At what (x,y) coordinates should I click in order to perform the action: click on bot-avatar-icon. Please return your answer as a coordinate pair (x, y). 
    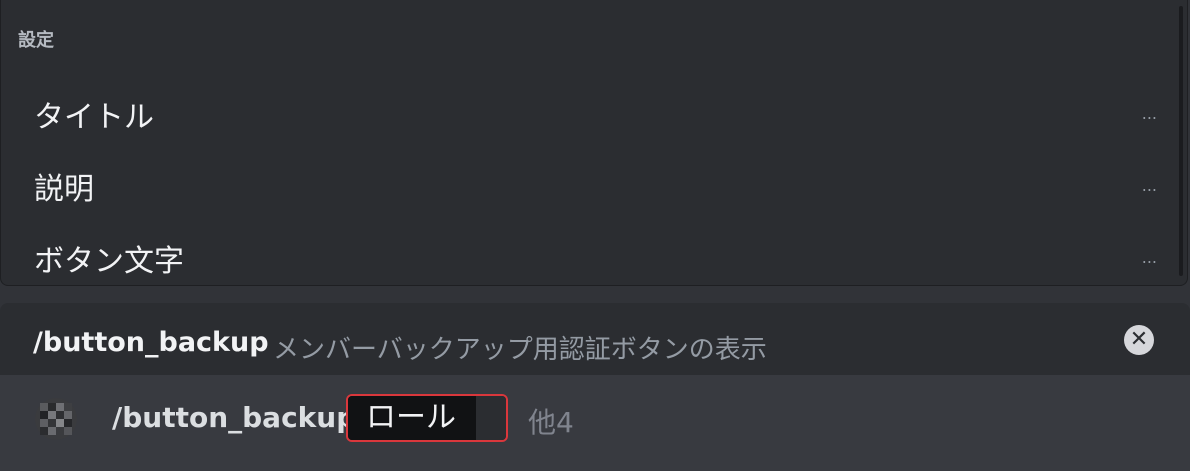
    Looking at the image, I should click on (56, 419).